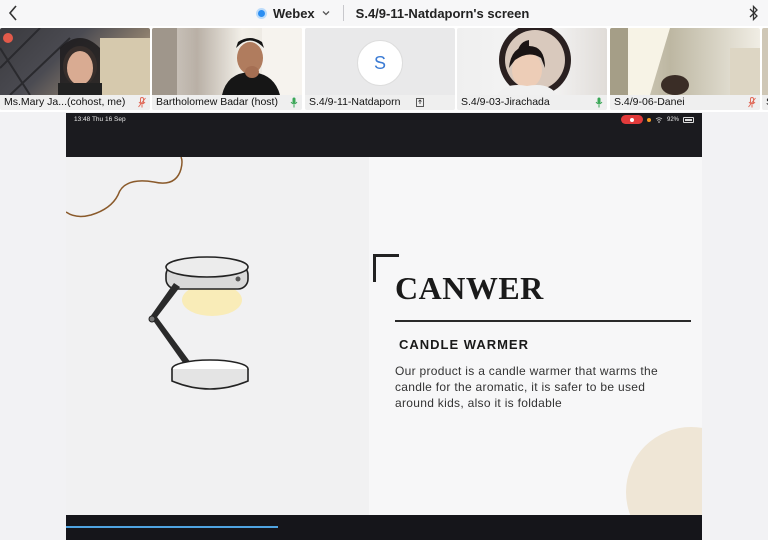  I want to click on battery-level: 92%, so click(672, 119).